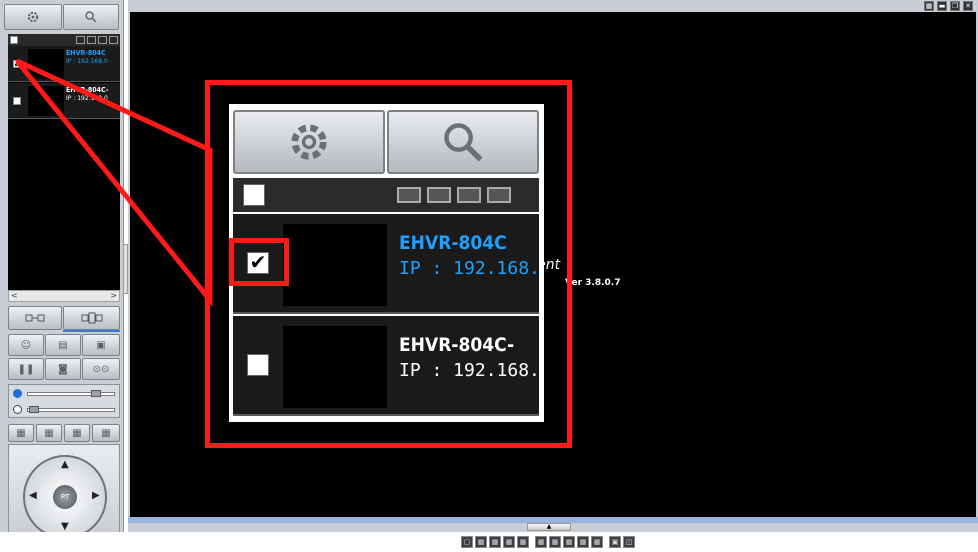 This screenshot has height=552, width=978. Describe the element at coordinates (469, 195) in the screenshot. I see `delete-device-icon` at that location.